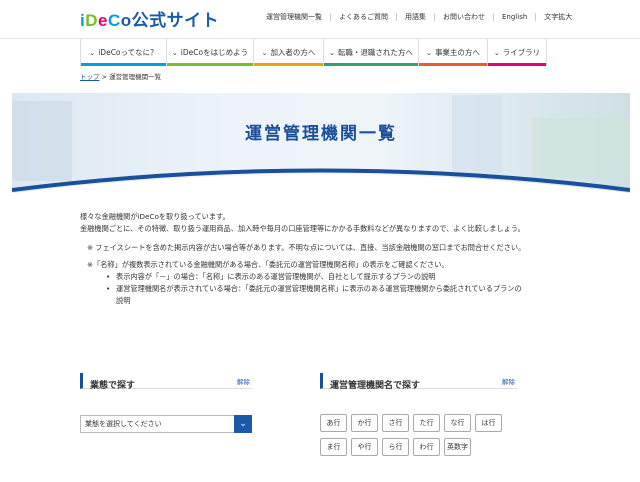  What do you see at coordinates (333, 423) in the screenshot?
I see `kana-button-a: あ行` at bounding box center [333, 423].